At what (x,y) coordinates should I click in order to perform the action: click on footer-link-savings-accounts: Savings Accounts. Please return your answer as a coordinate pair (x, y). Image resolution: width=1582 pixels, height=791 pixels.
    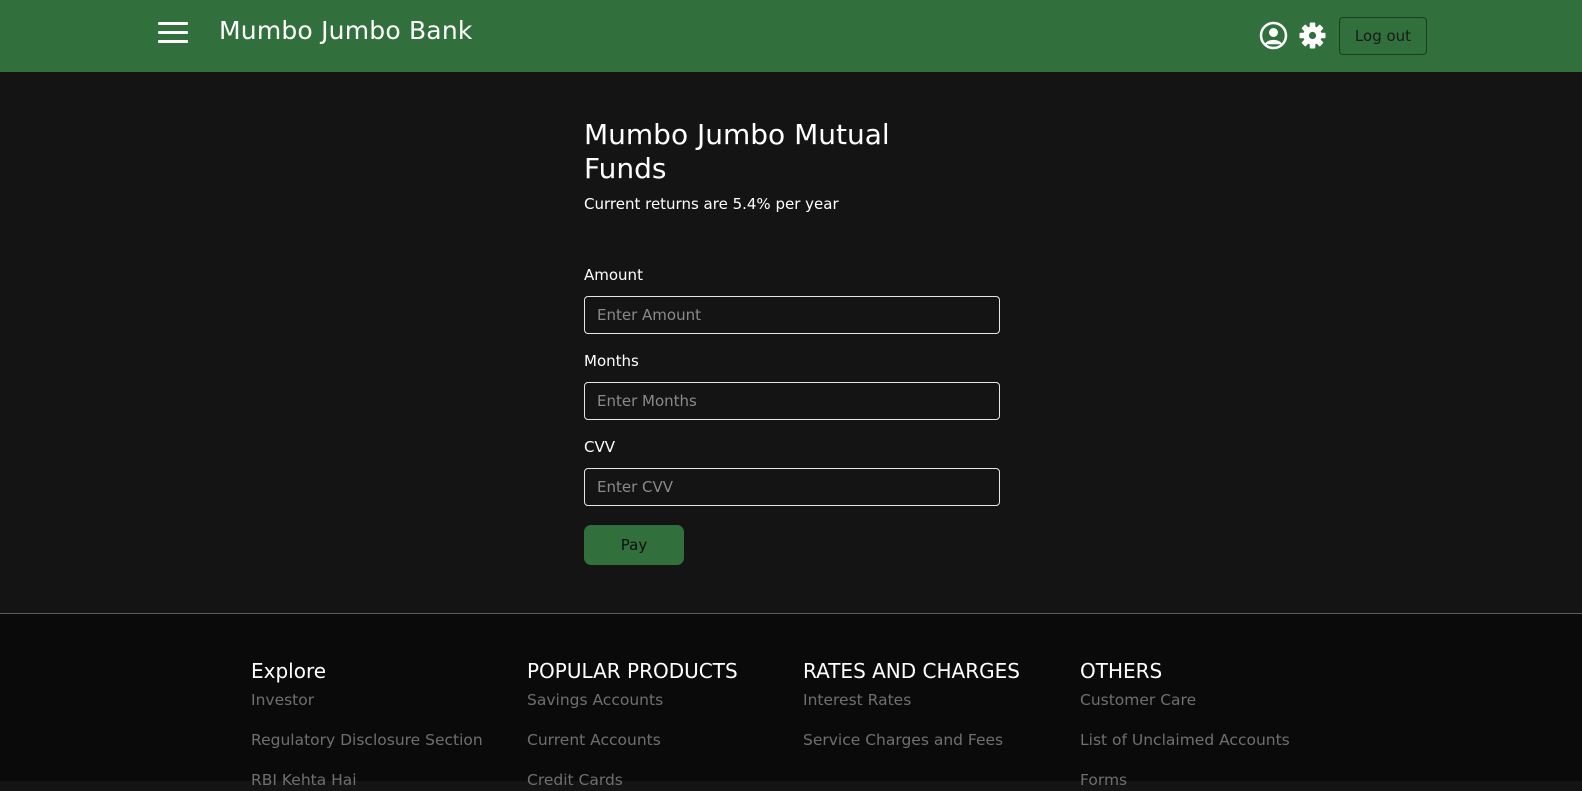
    Looking at the image, I should click on (595, 700).